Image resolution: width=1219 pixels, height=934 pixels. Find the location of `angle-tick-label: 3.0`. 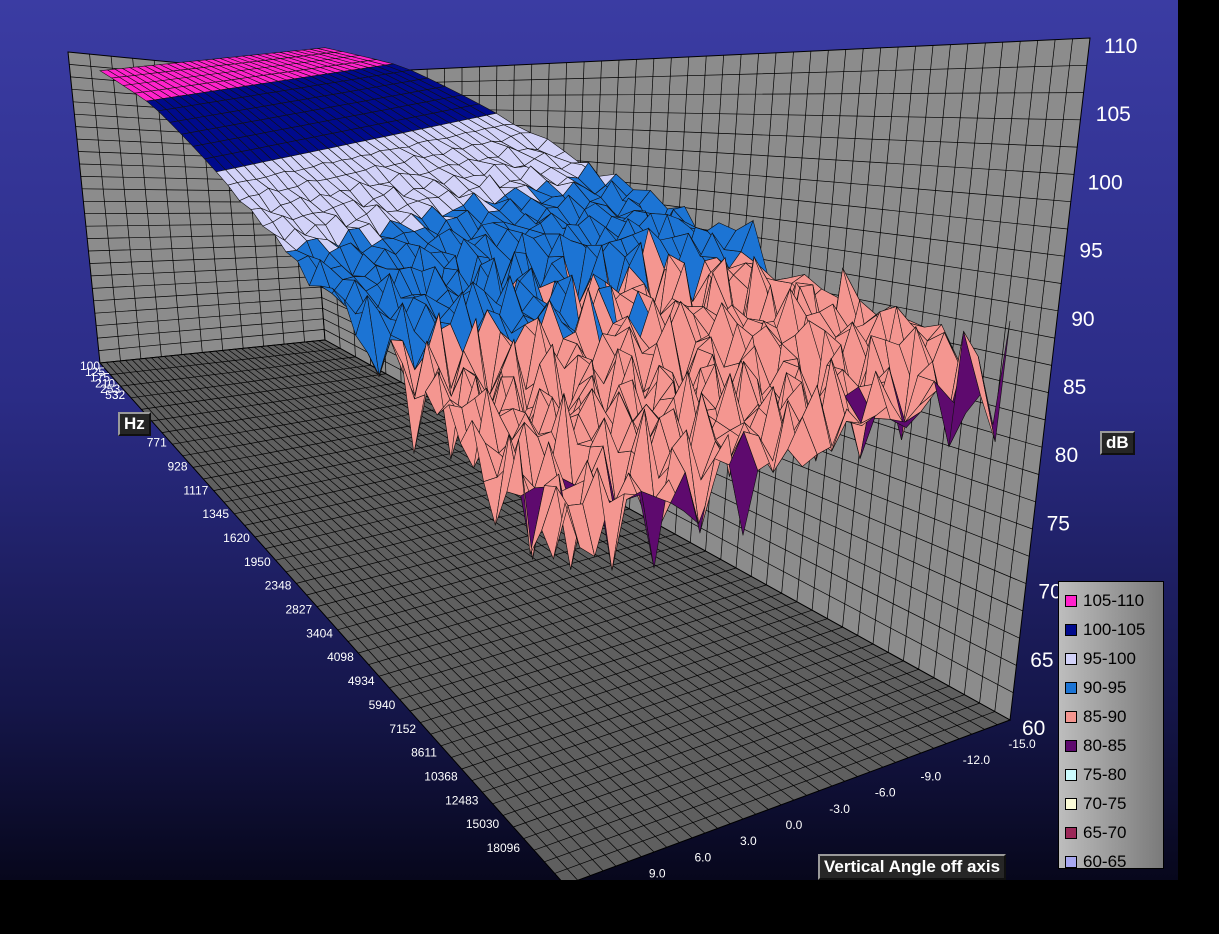

angle-tick-label: 3.0 is located at coordinates (748, 841).